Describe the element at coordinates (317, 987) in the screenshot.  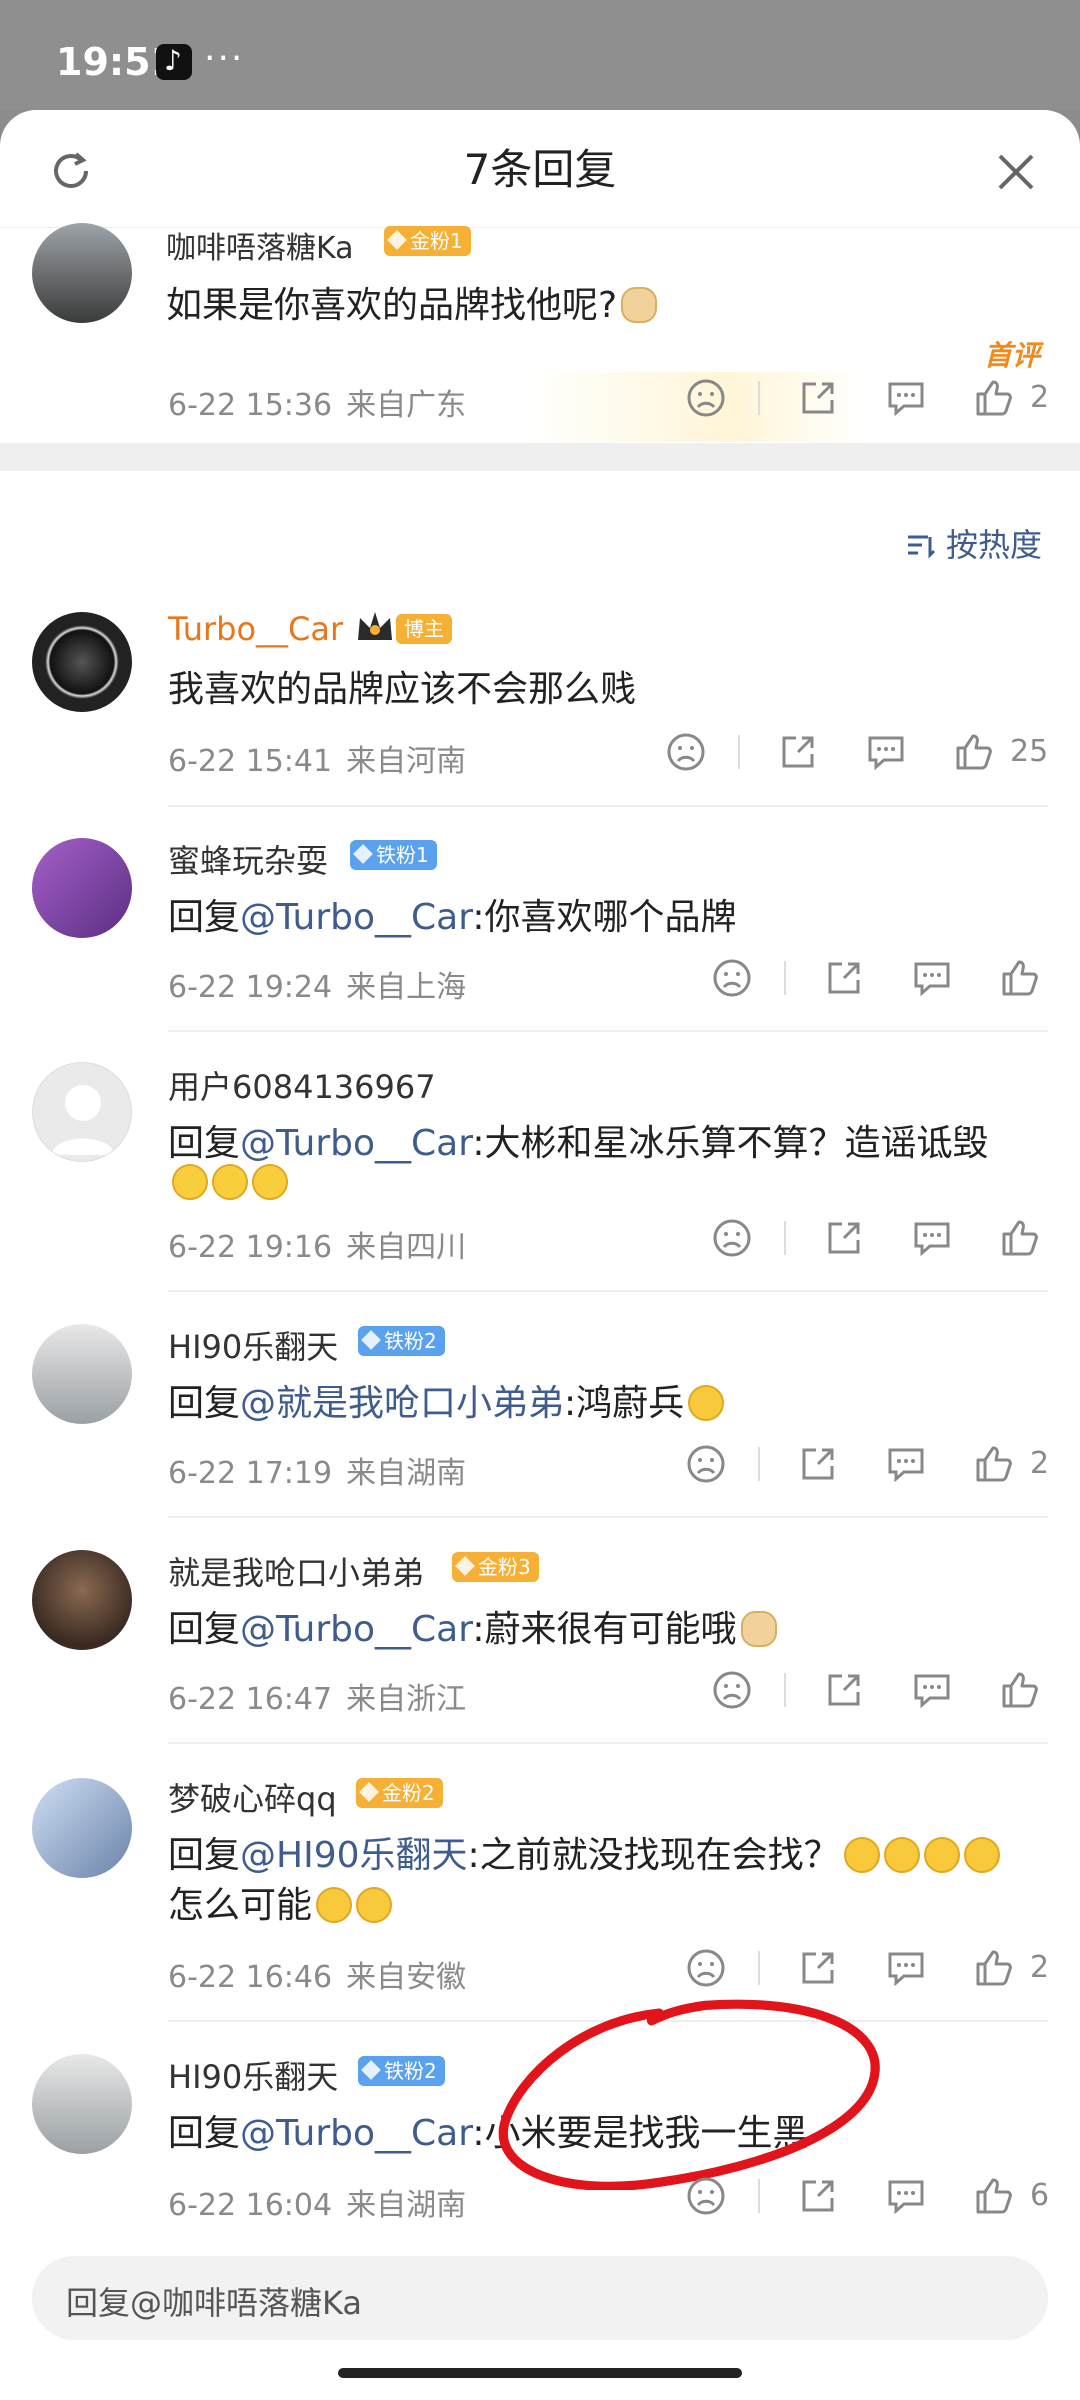
I see `comment-meta: 6-22 19:24 来自上海` at that location.